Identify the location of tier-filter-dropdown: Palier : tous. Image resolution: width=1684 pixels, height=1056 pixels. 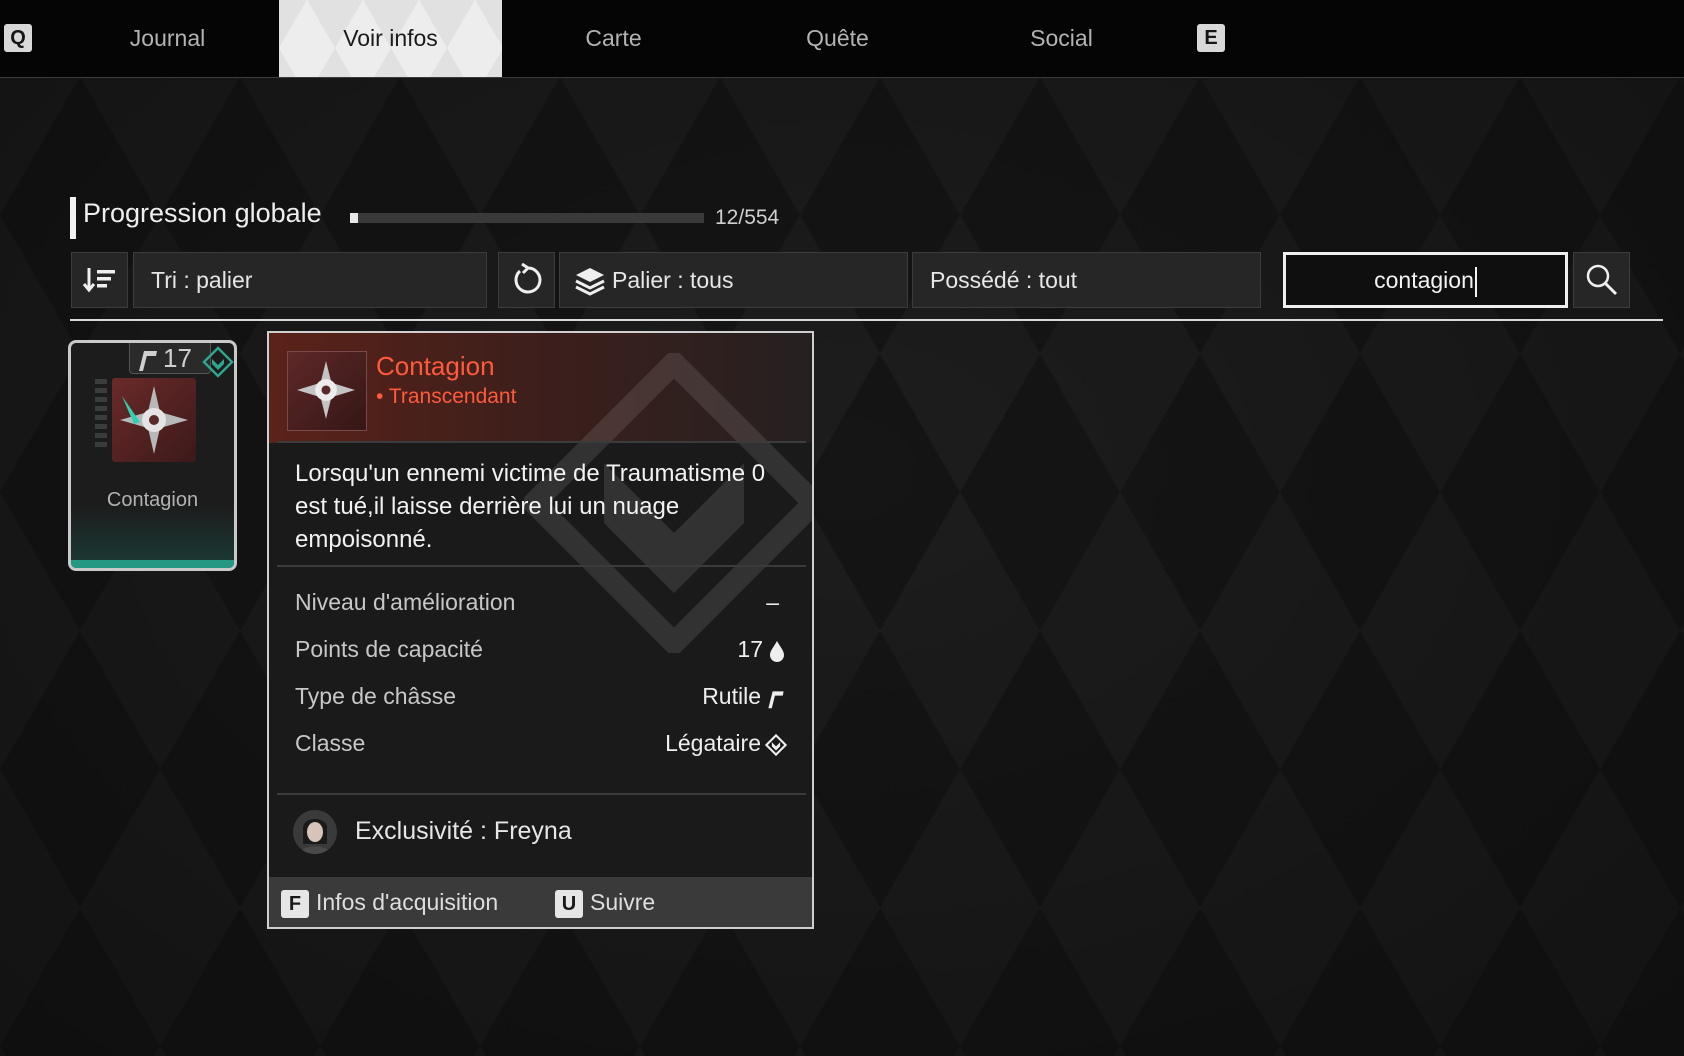
(733, 280).